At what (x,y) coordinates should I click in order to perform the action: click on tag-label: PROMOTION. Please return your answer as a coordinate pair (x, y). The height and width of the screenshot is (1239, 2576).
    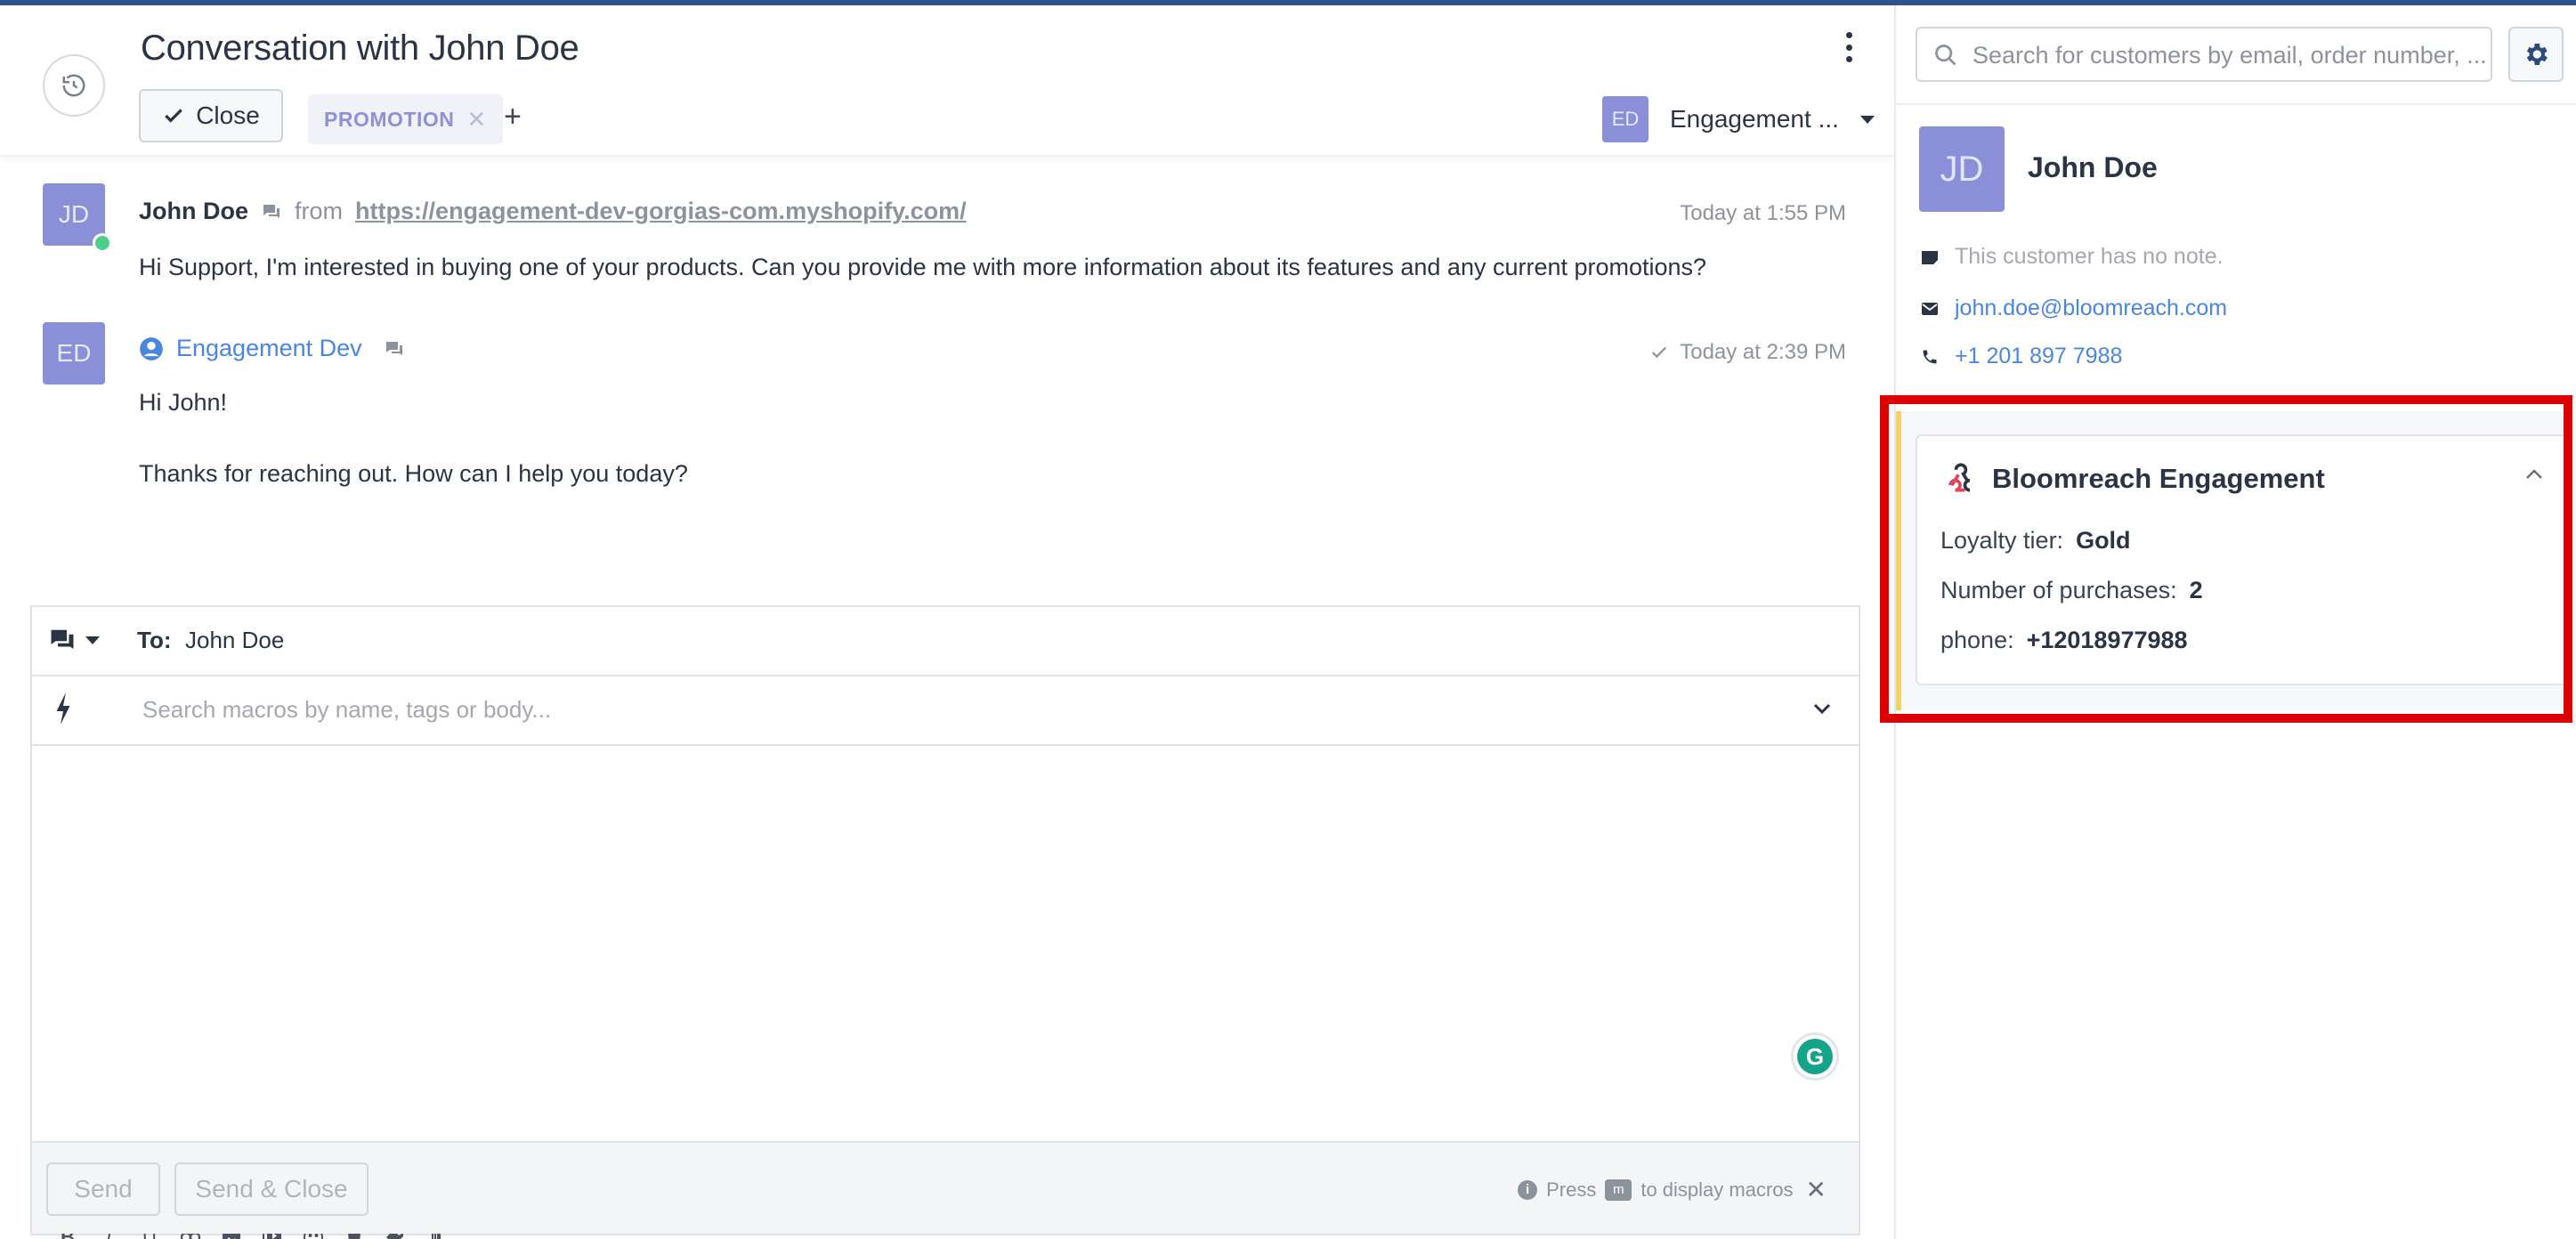
    Looking at the image, I should click on (390, 119).